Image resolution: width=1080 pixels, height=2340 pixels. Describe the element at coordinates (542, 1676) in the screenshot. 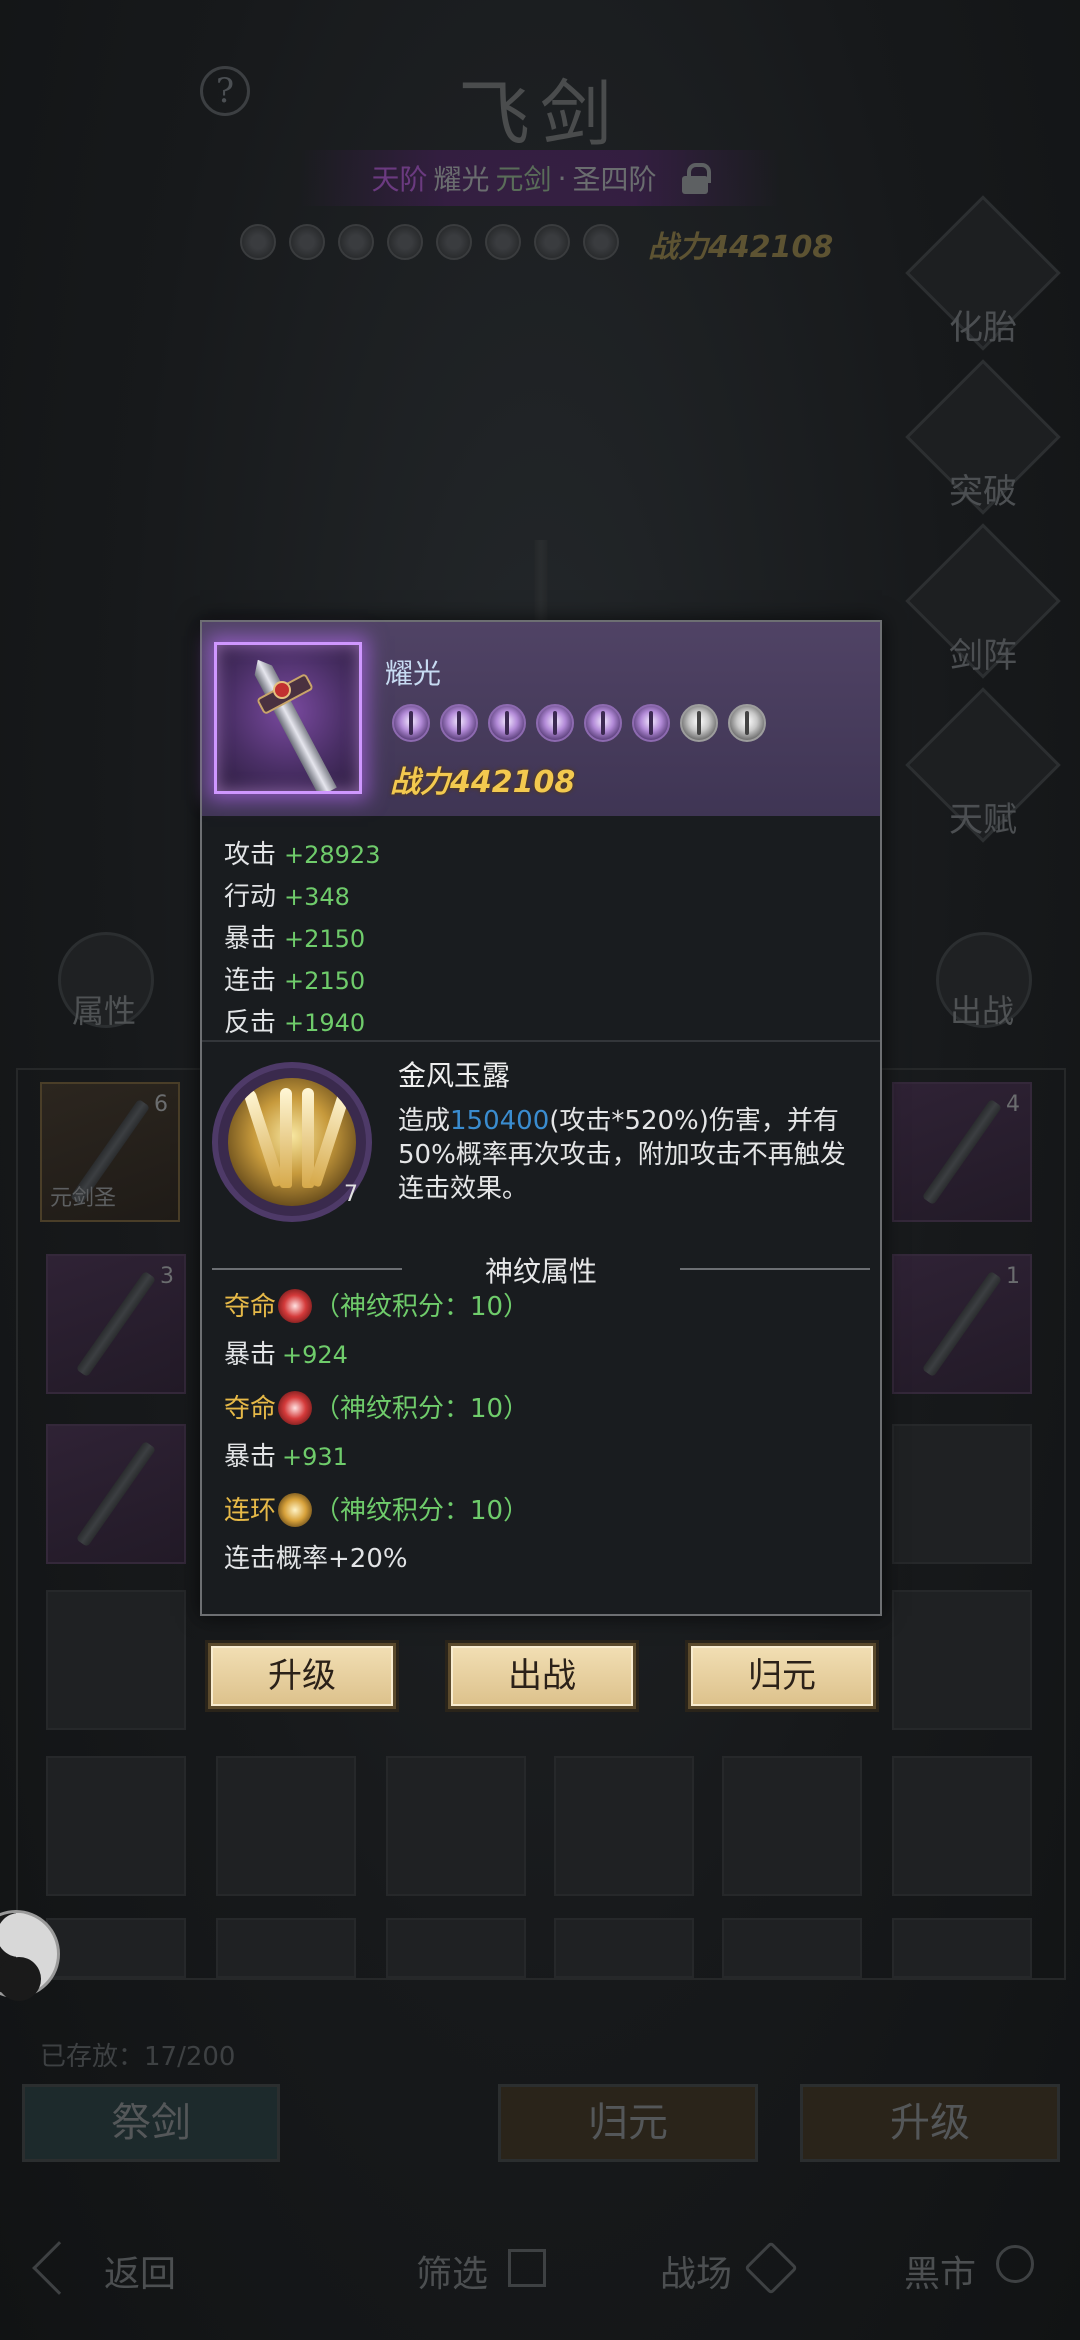

I see `popup-deploy-button: 出战` at that location.